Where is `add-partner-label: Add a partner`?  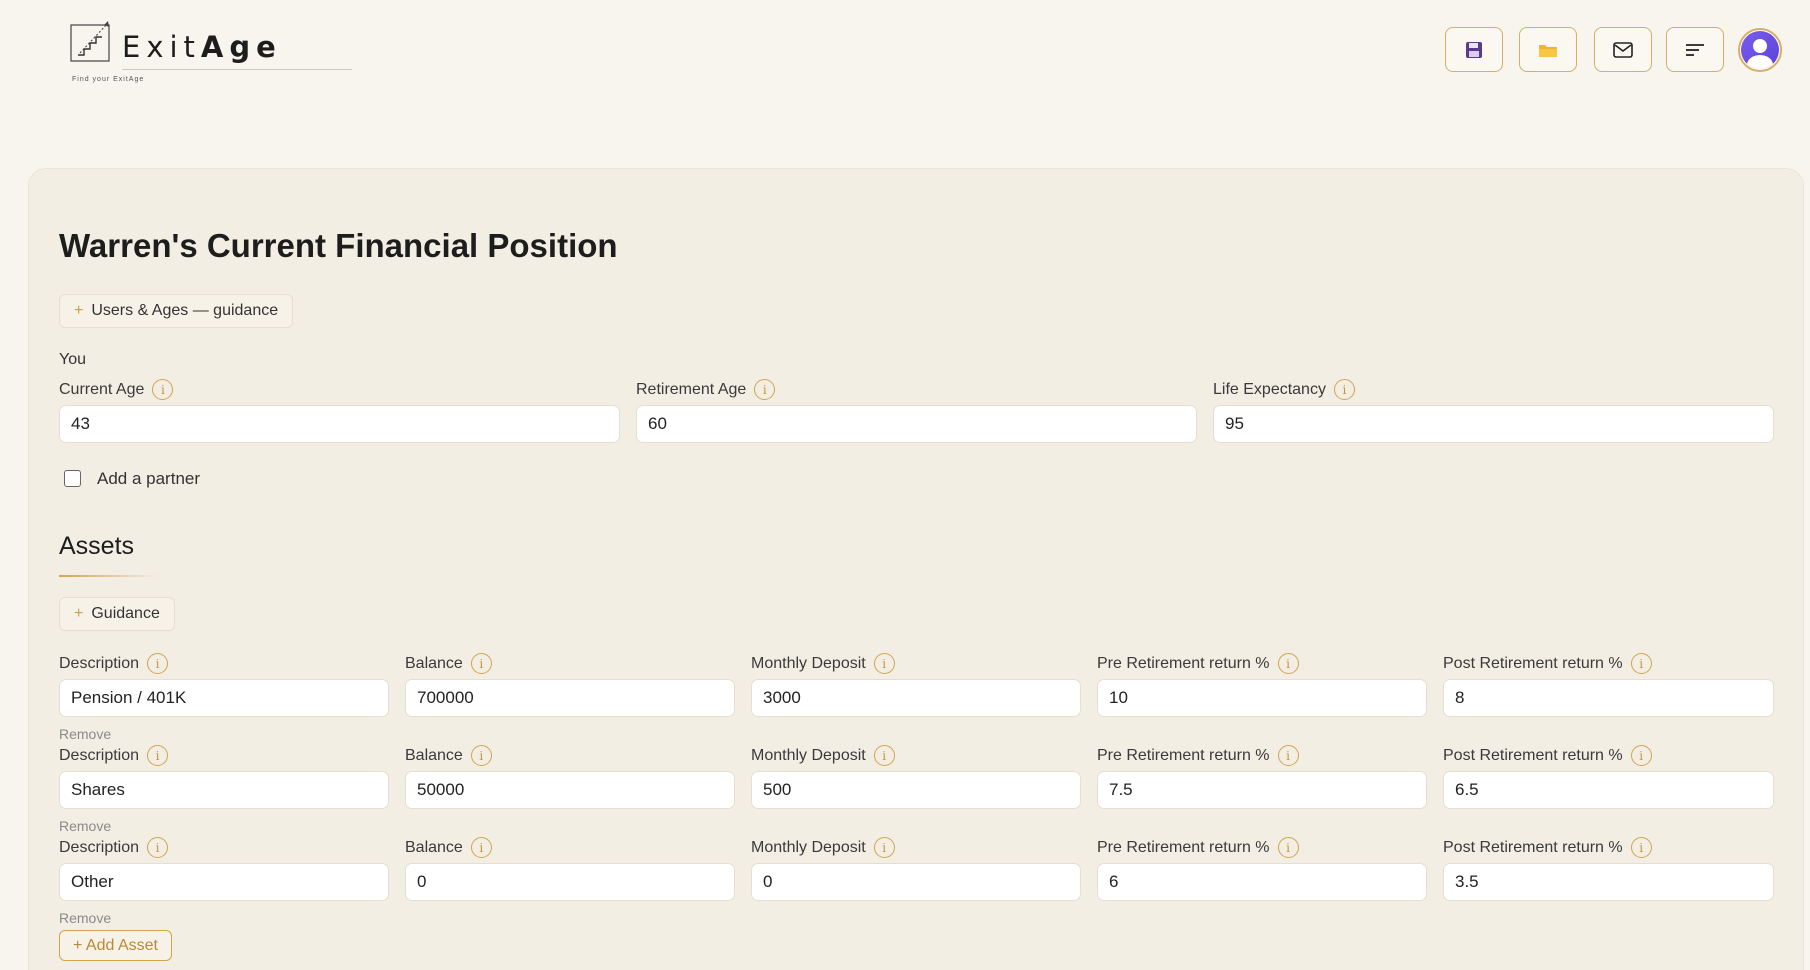
add-partner-label: Add a partner is located at coordinates (148, 479).